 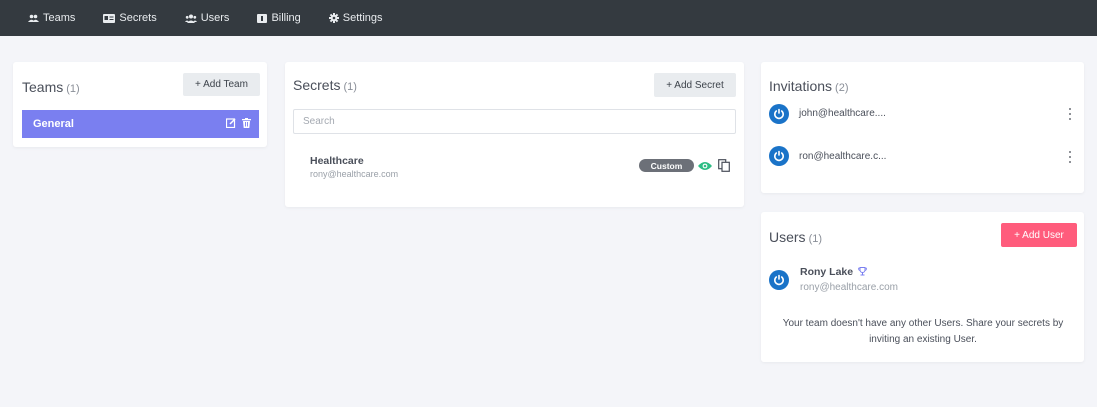 I want to click on eye-icon, so click(x=705, y=166).